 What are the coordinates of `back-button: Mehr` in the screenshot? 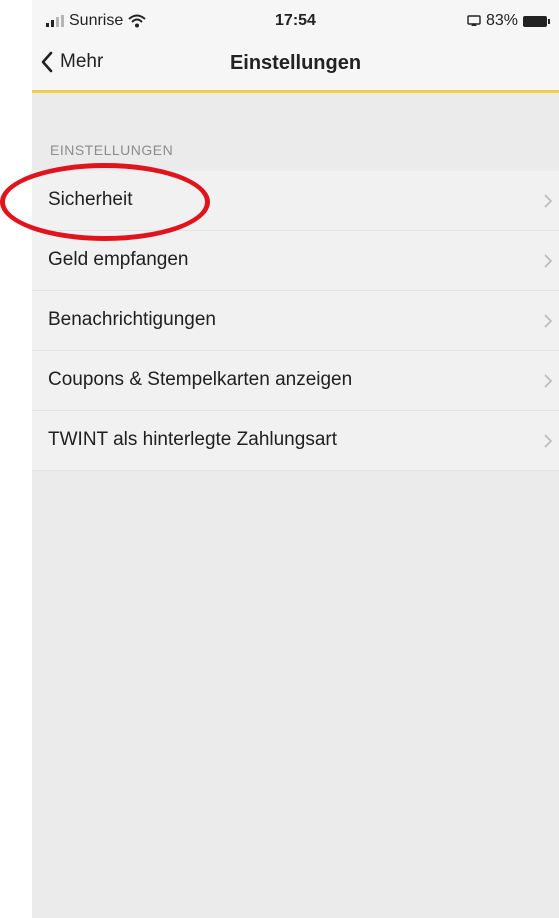 It's located at (71, 62).